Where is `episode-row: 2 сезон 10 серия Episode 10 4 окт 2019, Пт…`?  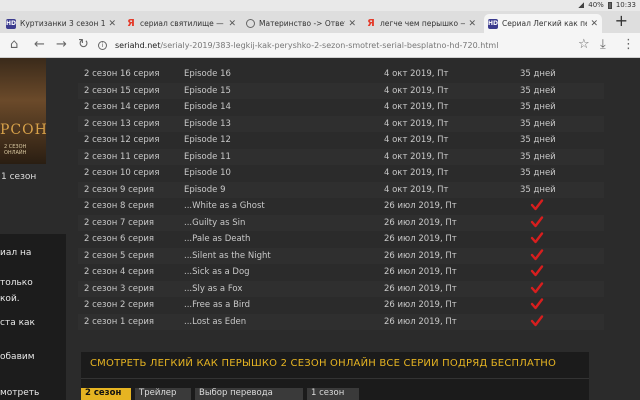
episode-row: 2 сезон 10 серия Episode 10 4 окт 2019, Пт… is located at coordinates (341, 173).